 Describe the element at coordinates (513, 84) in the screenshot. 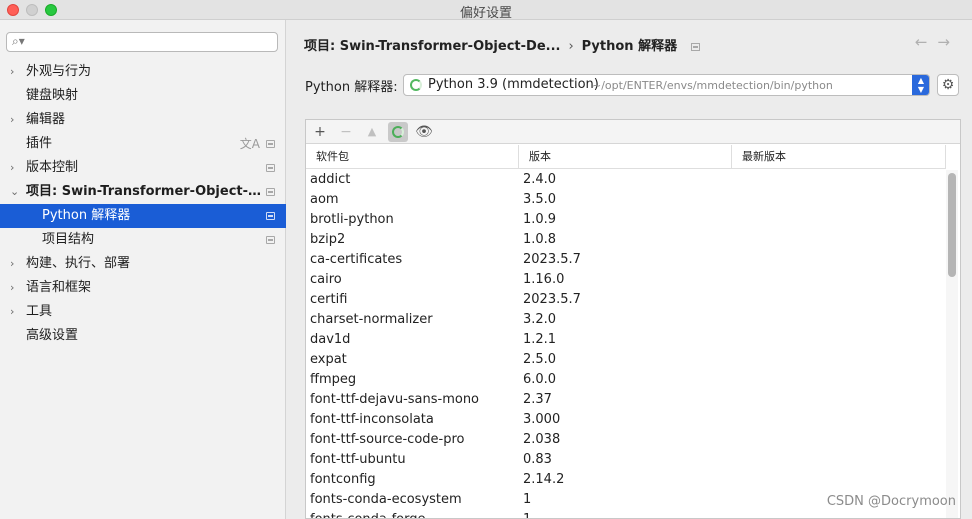

I see `interpreter-name: Python 3.9 (mmdetection)` at that location.